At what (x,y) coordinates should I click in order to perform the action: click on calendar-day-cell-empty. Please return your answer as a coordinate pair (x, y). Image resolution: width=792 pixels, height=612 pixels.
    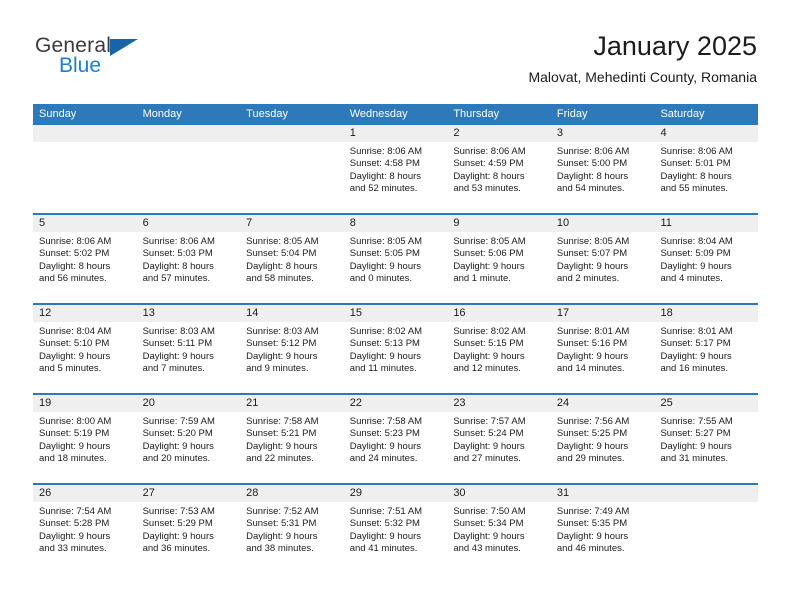
    Looking at the image, I should click on (188, 169).